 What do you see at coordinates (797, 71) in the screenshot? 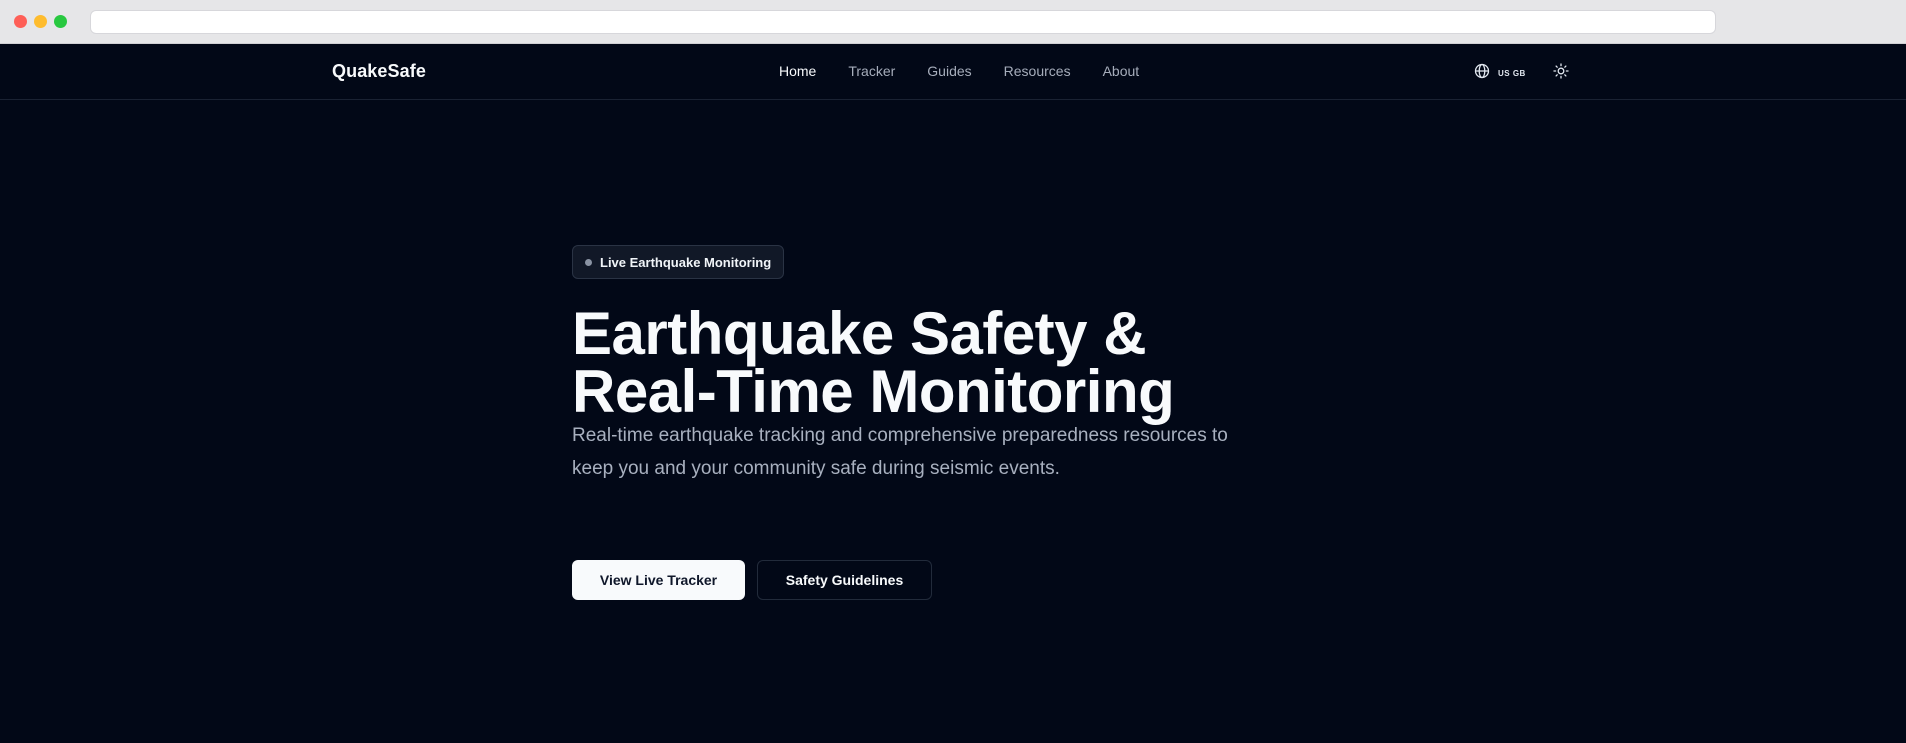
I see `nav-link-home: Home` at bounding box center [797, 71].